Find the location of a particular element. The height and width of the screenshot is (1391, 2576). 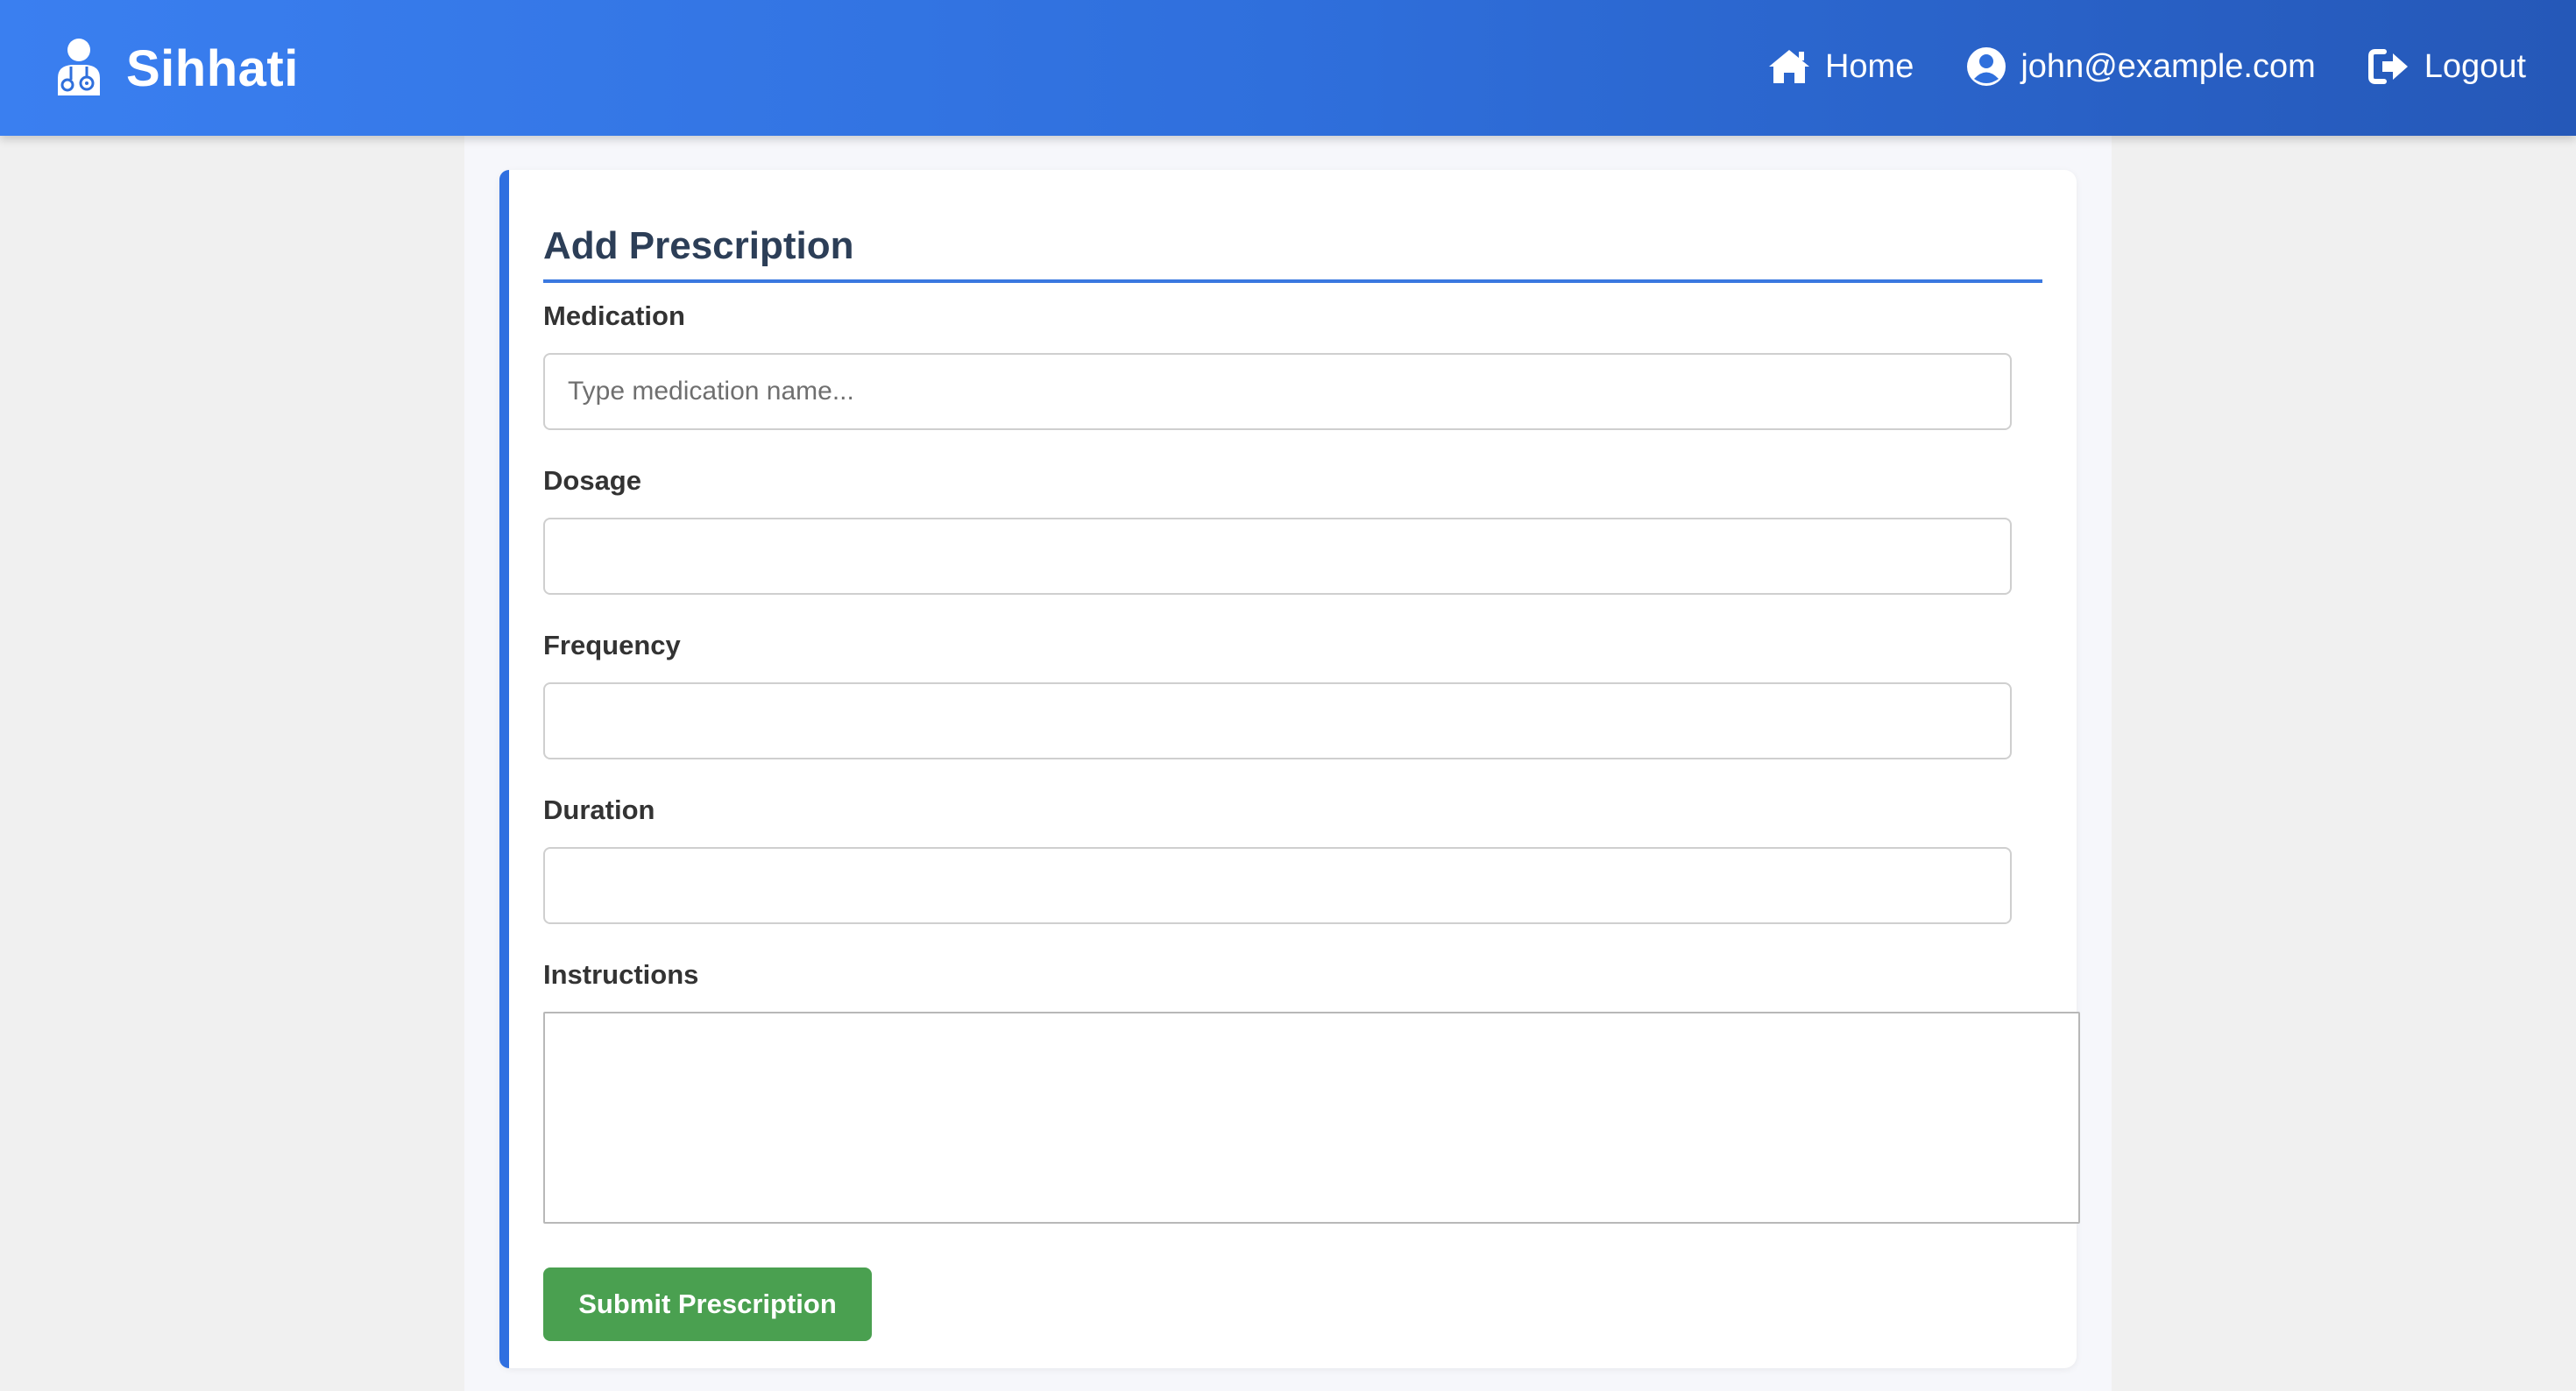

card-accent-bar is located at coordinates (504, 769).